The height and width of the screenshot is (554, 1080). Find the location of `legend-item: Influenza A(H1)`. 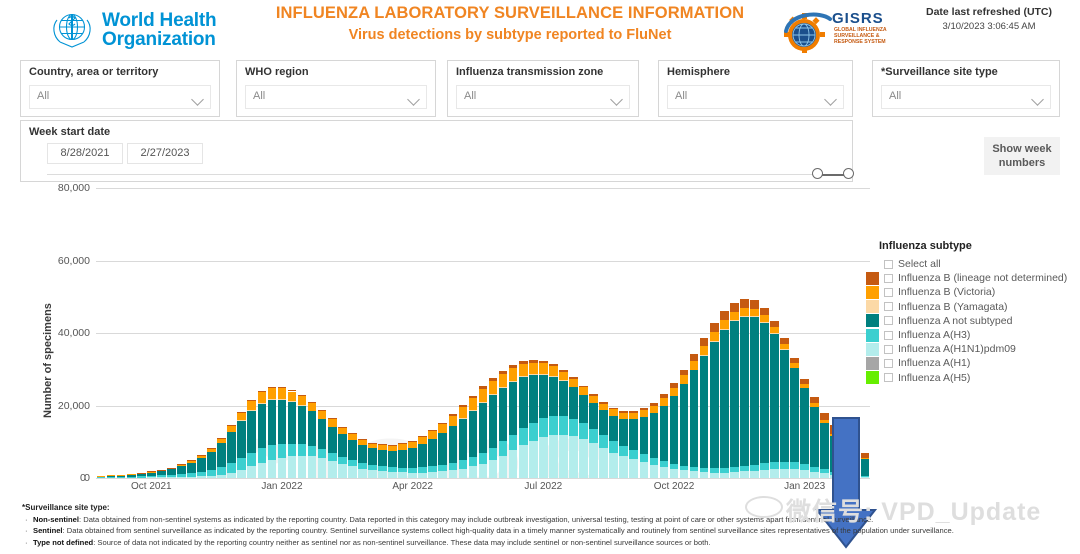

legend-item: Influenza A(H1) is located at coordinates (973, 363).